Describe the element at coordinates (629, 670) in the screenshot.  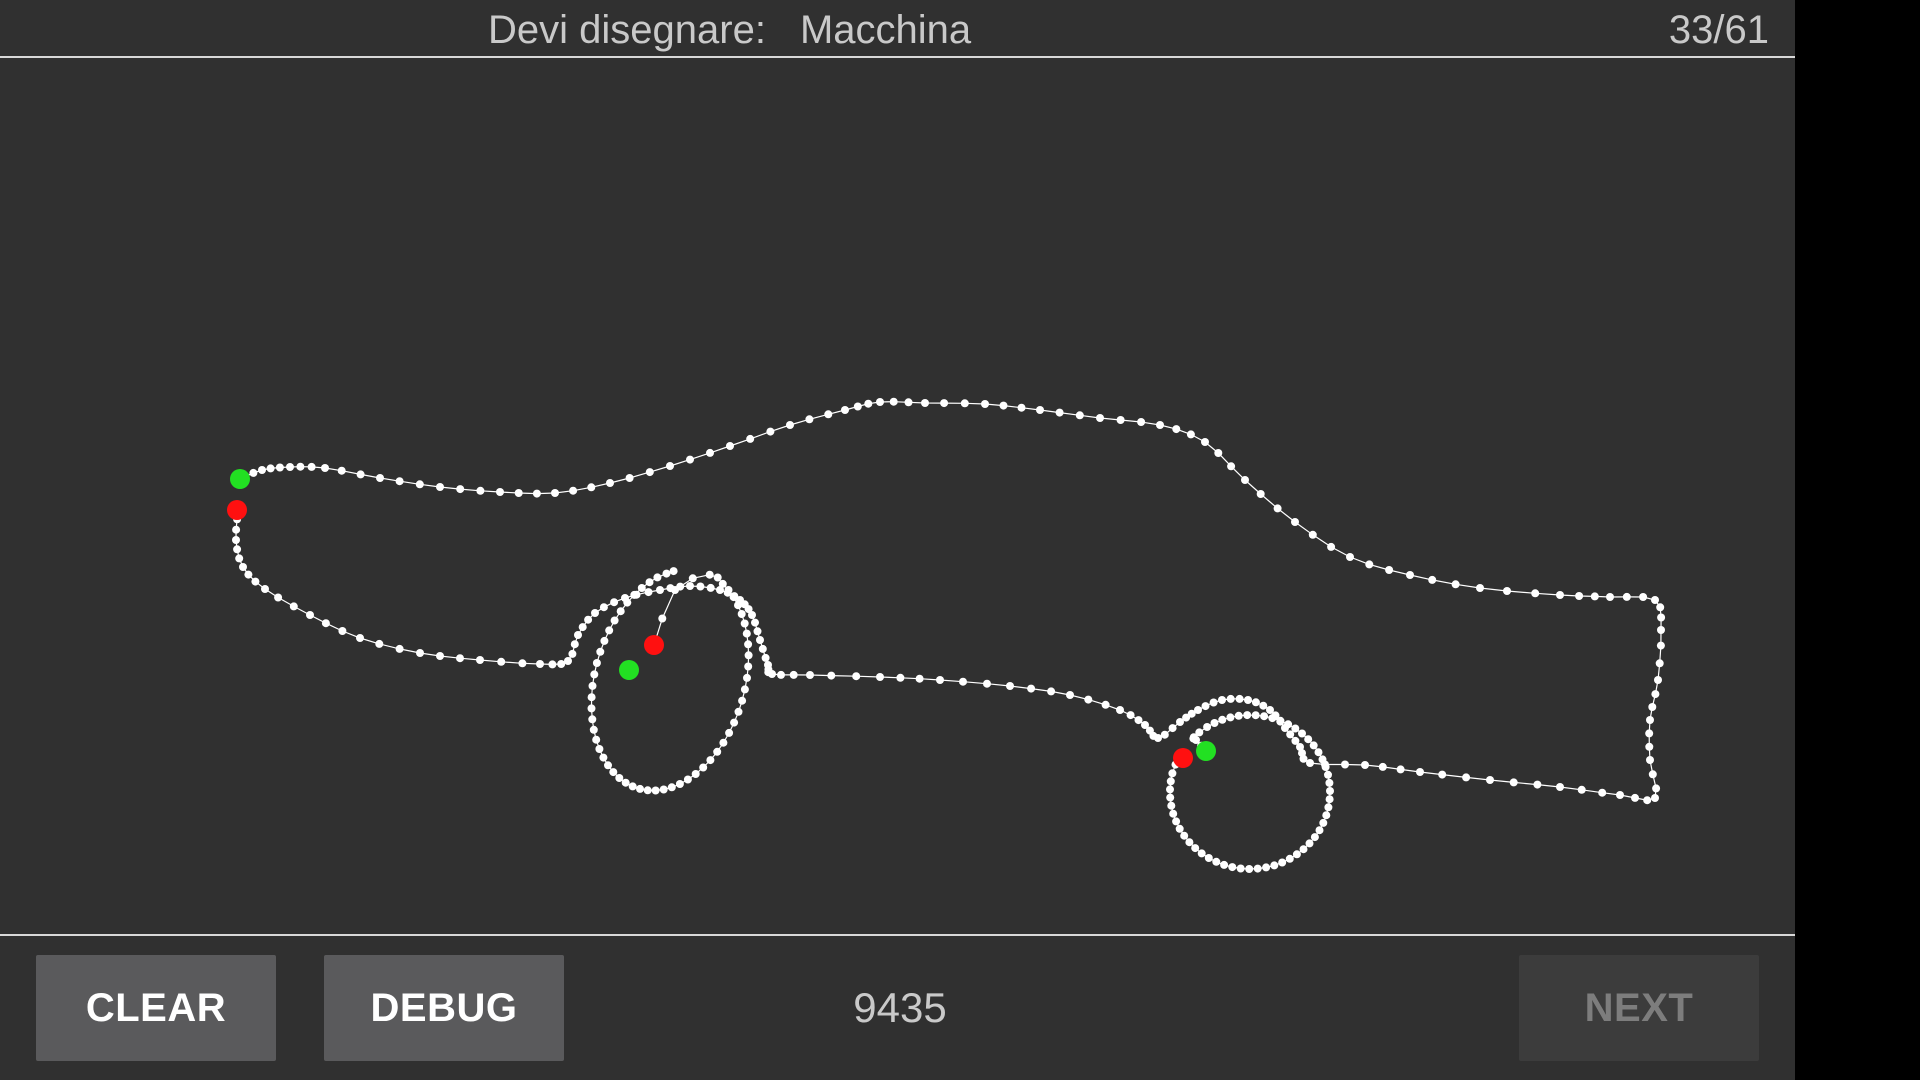
I see `stroke-start-marker` at that location.